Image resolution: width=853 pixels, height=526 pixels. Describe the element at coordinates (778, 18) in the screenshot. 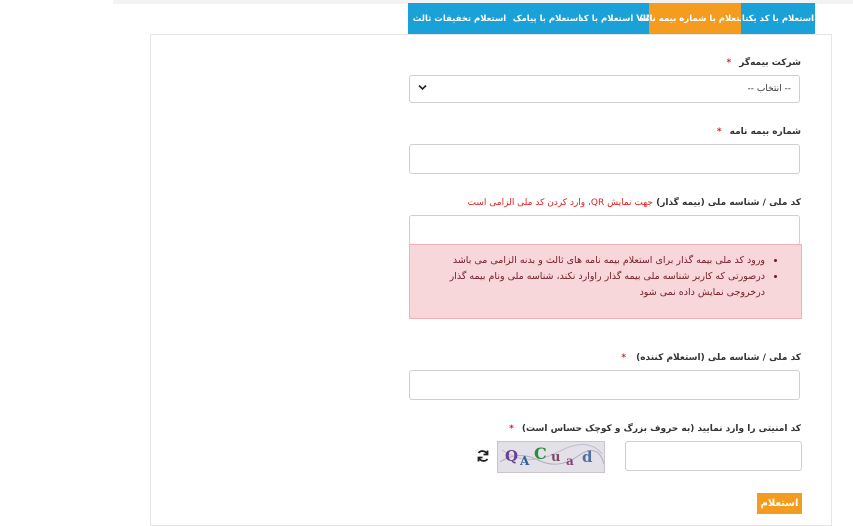

I see `tab-unique-code: استعلام با کد یکتا` at that location.